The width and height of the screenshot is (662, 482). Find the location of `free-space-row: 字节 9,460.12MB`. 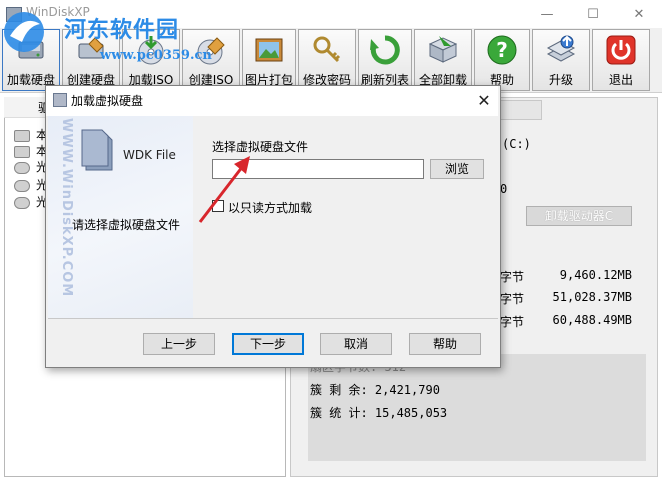

free-space-row: 字节 9,460.12MB is located at coordinates (570, 276).